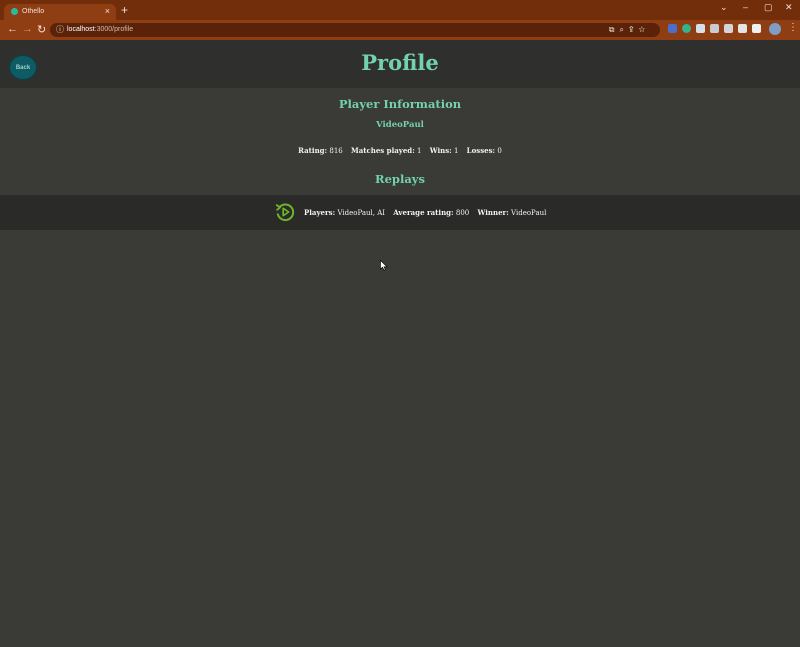  Describe the element at coordinates (756, 28) in the screenshot. I see `sidepanel-icon` at that location.